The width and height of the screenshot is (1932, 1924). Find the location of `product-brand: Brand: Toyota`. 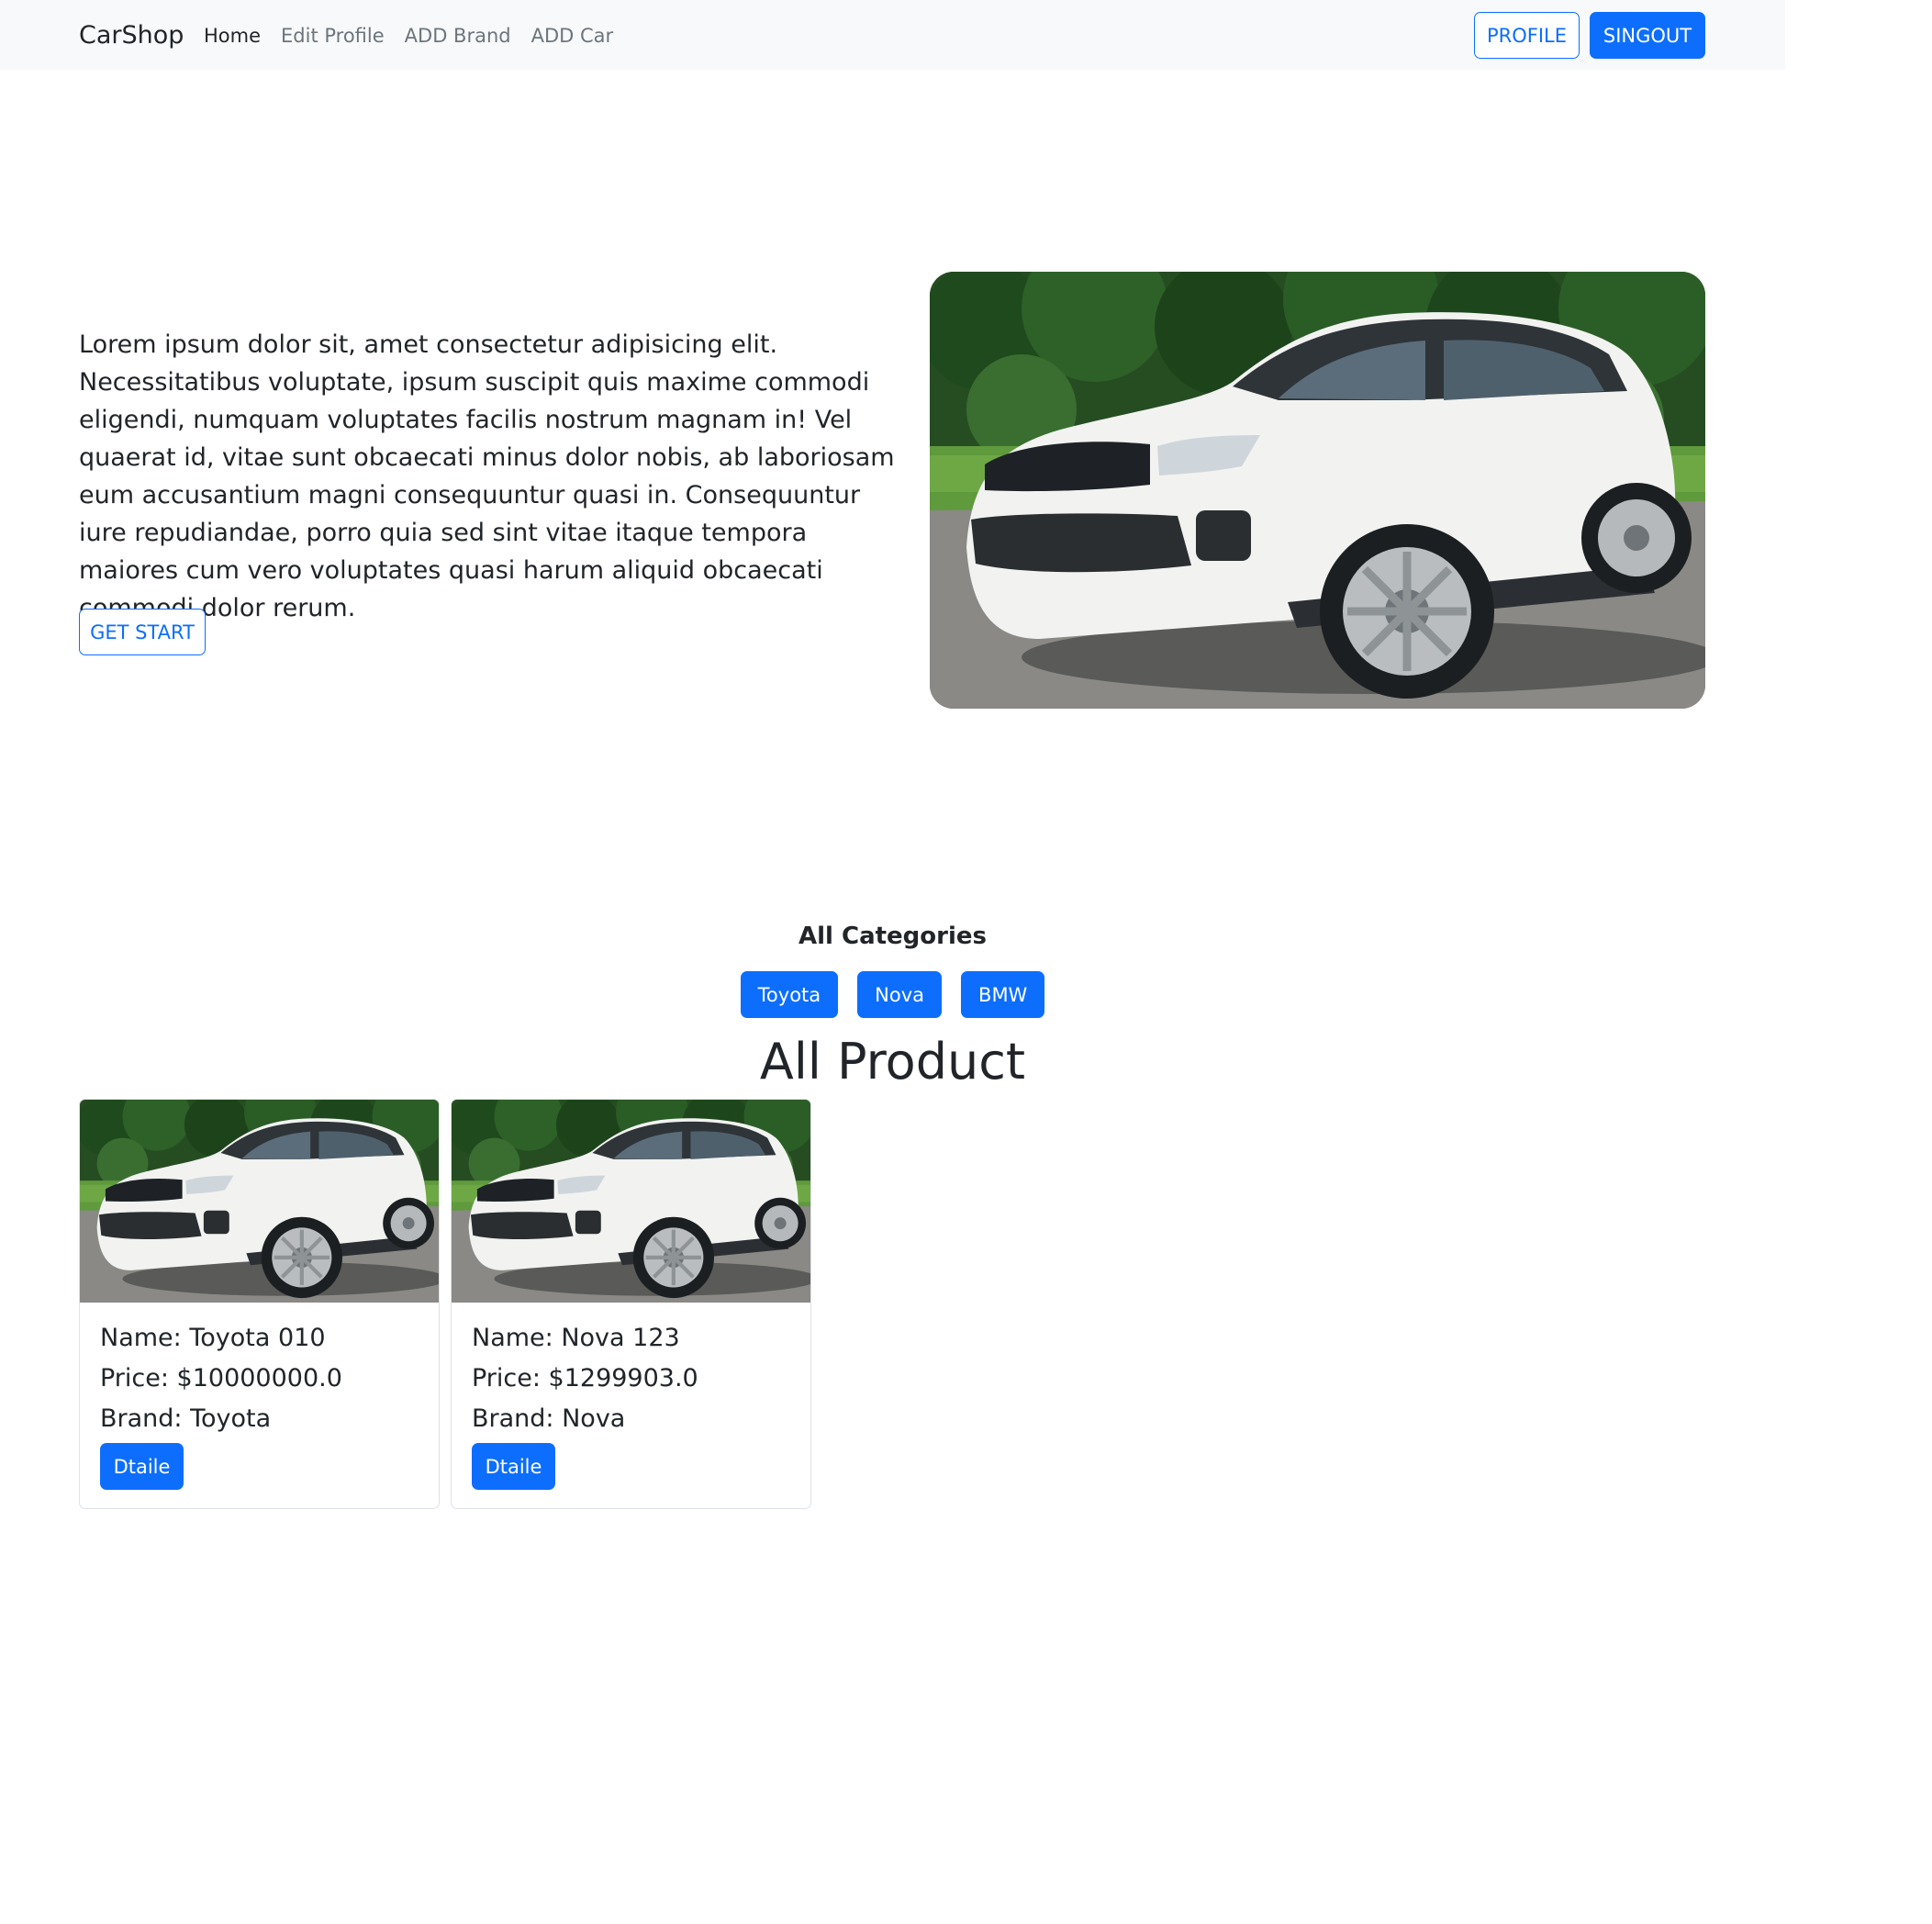

product-brand: Brand: Toyota is located at coordinates (186, 1418).